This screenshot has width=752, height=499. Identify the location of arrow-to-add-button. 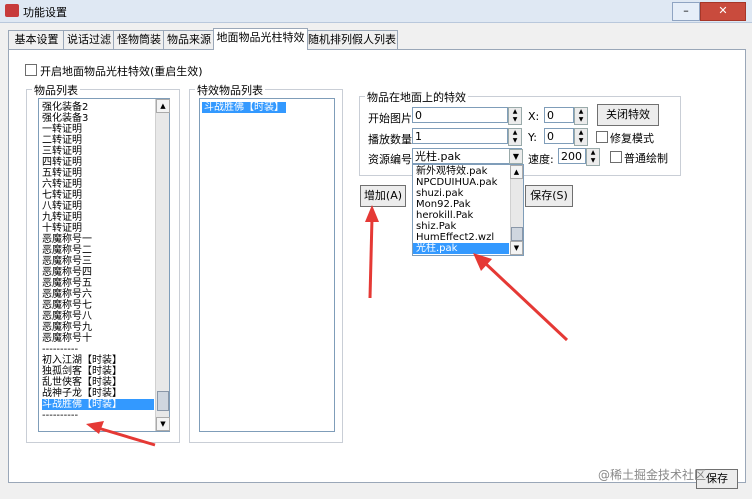
(371, 258).